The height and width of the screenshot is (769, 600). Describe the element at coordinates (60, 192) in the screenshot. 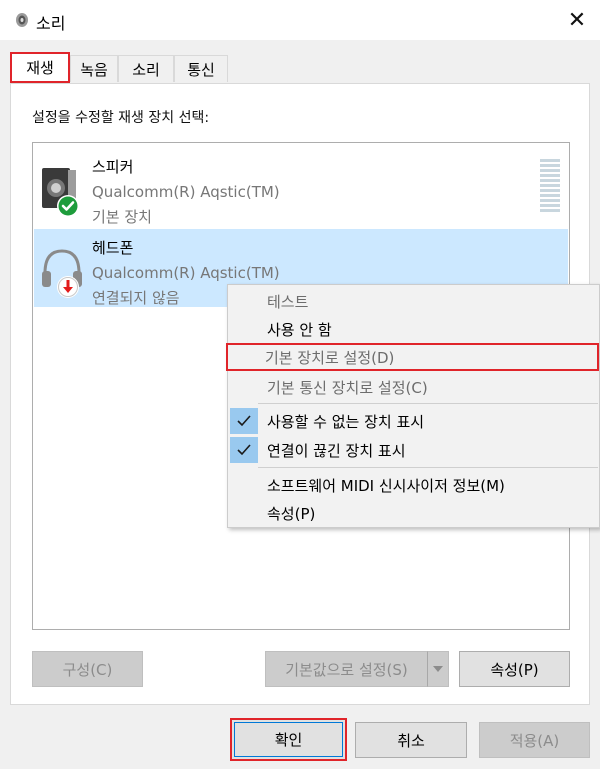

I see `speaker-icon` at that location.